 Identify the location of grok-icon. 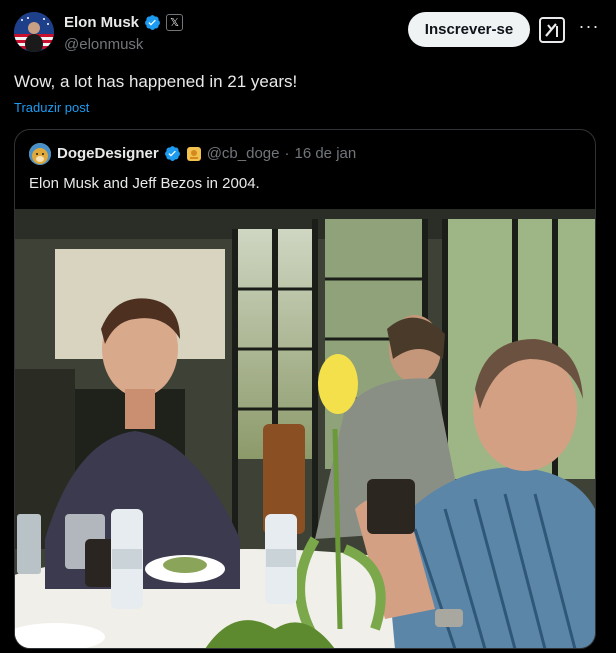
(552, 30).